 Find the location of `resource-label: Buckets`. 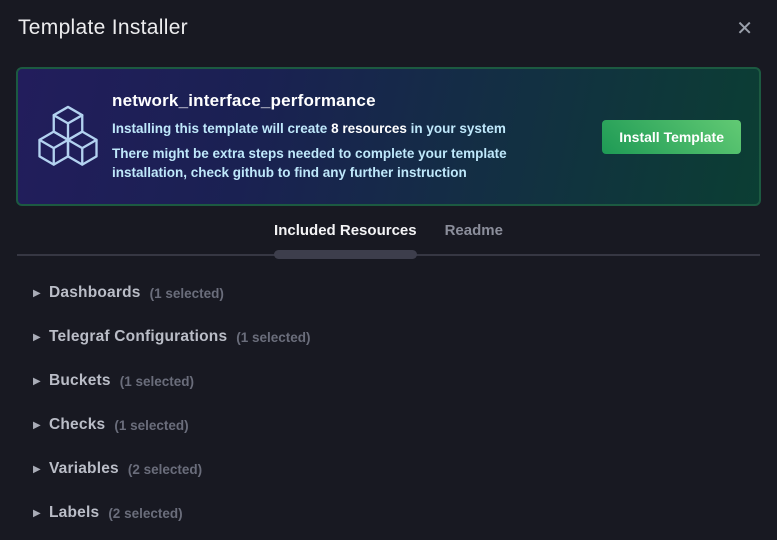

resource-label: Buckets is located at coordinates (80, 380).